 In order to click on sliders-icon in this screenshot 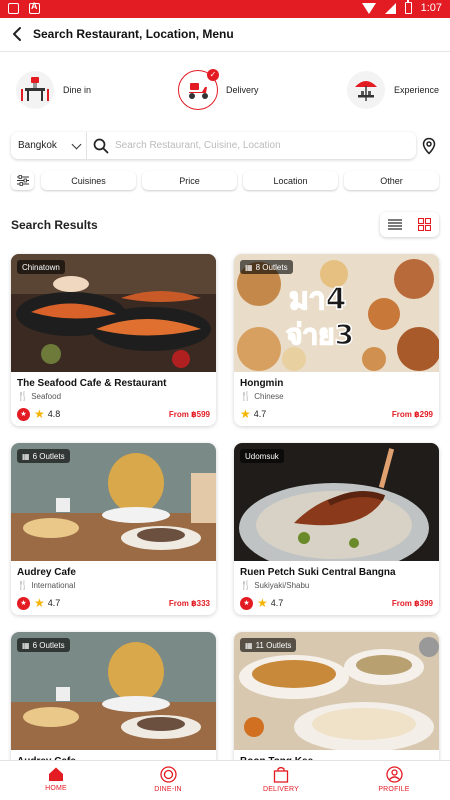, I will do `click(22, 180)`.